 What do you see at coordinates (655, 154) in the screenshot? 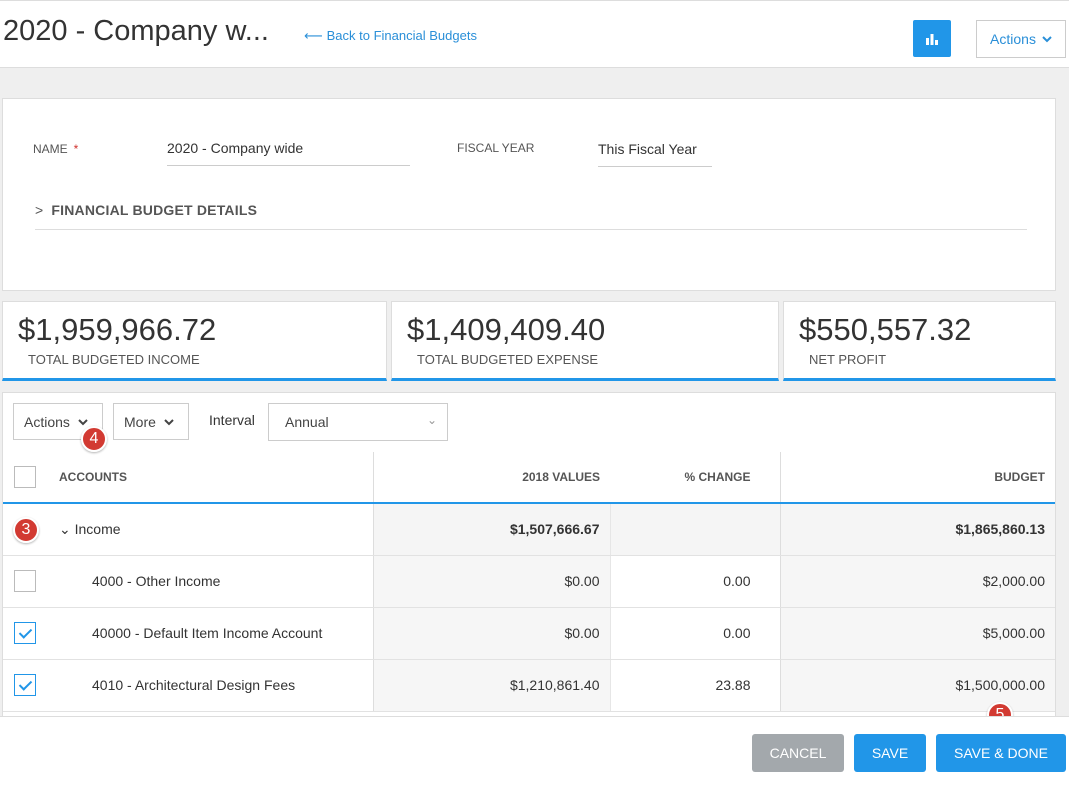
I see `fiscal-year-field: This Fiscal Year` at bounding box center [655, 154].